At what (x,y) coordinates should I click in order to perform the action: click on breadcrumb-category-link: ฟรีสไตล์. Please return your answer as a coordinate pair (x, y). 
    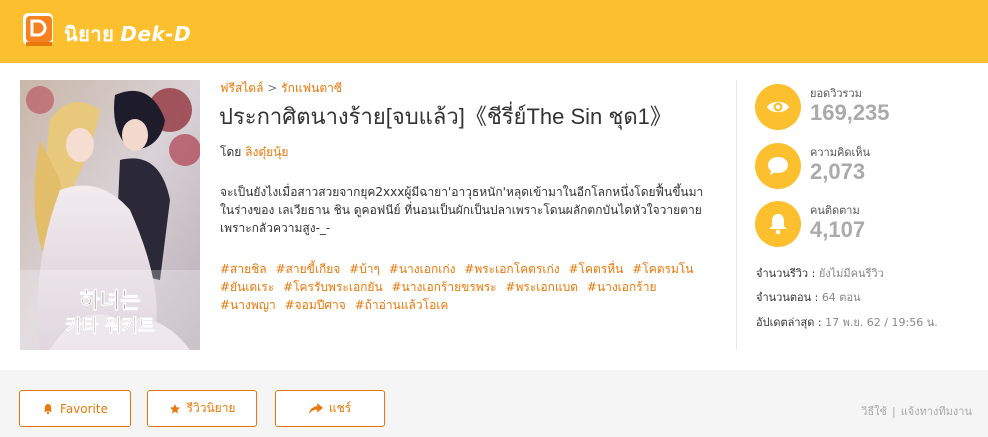
    Looking at the image, I should click on (241, 88).